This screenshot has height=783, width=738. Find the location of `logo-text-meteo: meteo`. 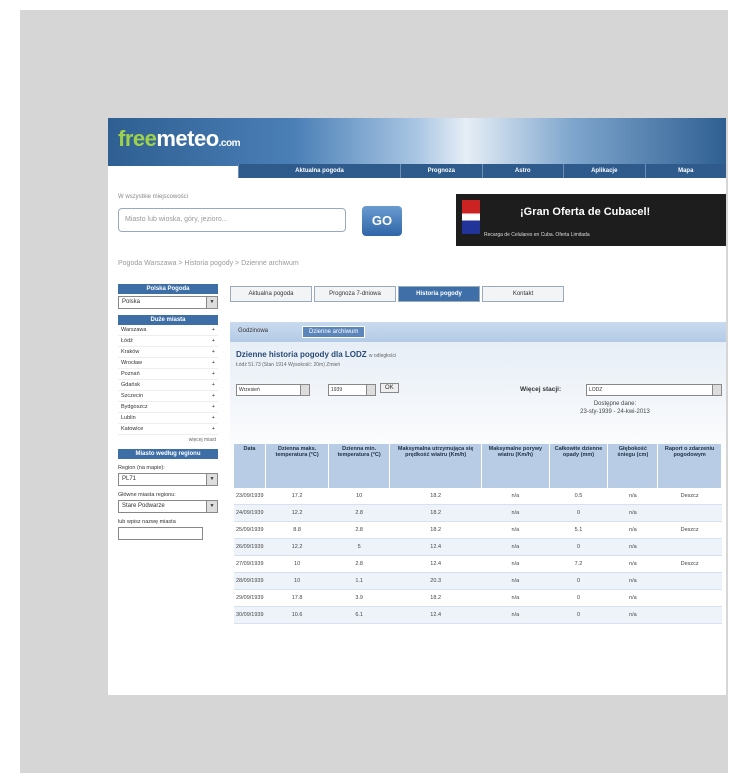

logo-text-meteo: meteo is located at coordinates (187, 138).